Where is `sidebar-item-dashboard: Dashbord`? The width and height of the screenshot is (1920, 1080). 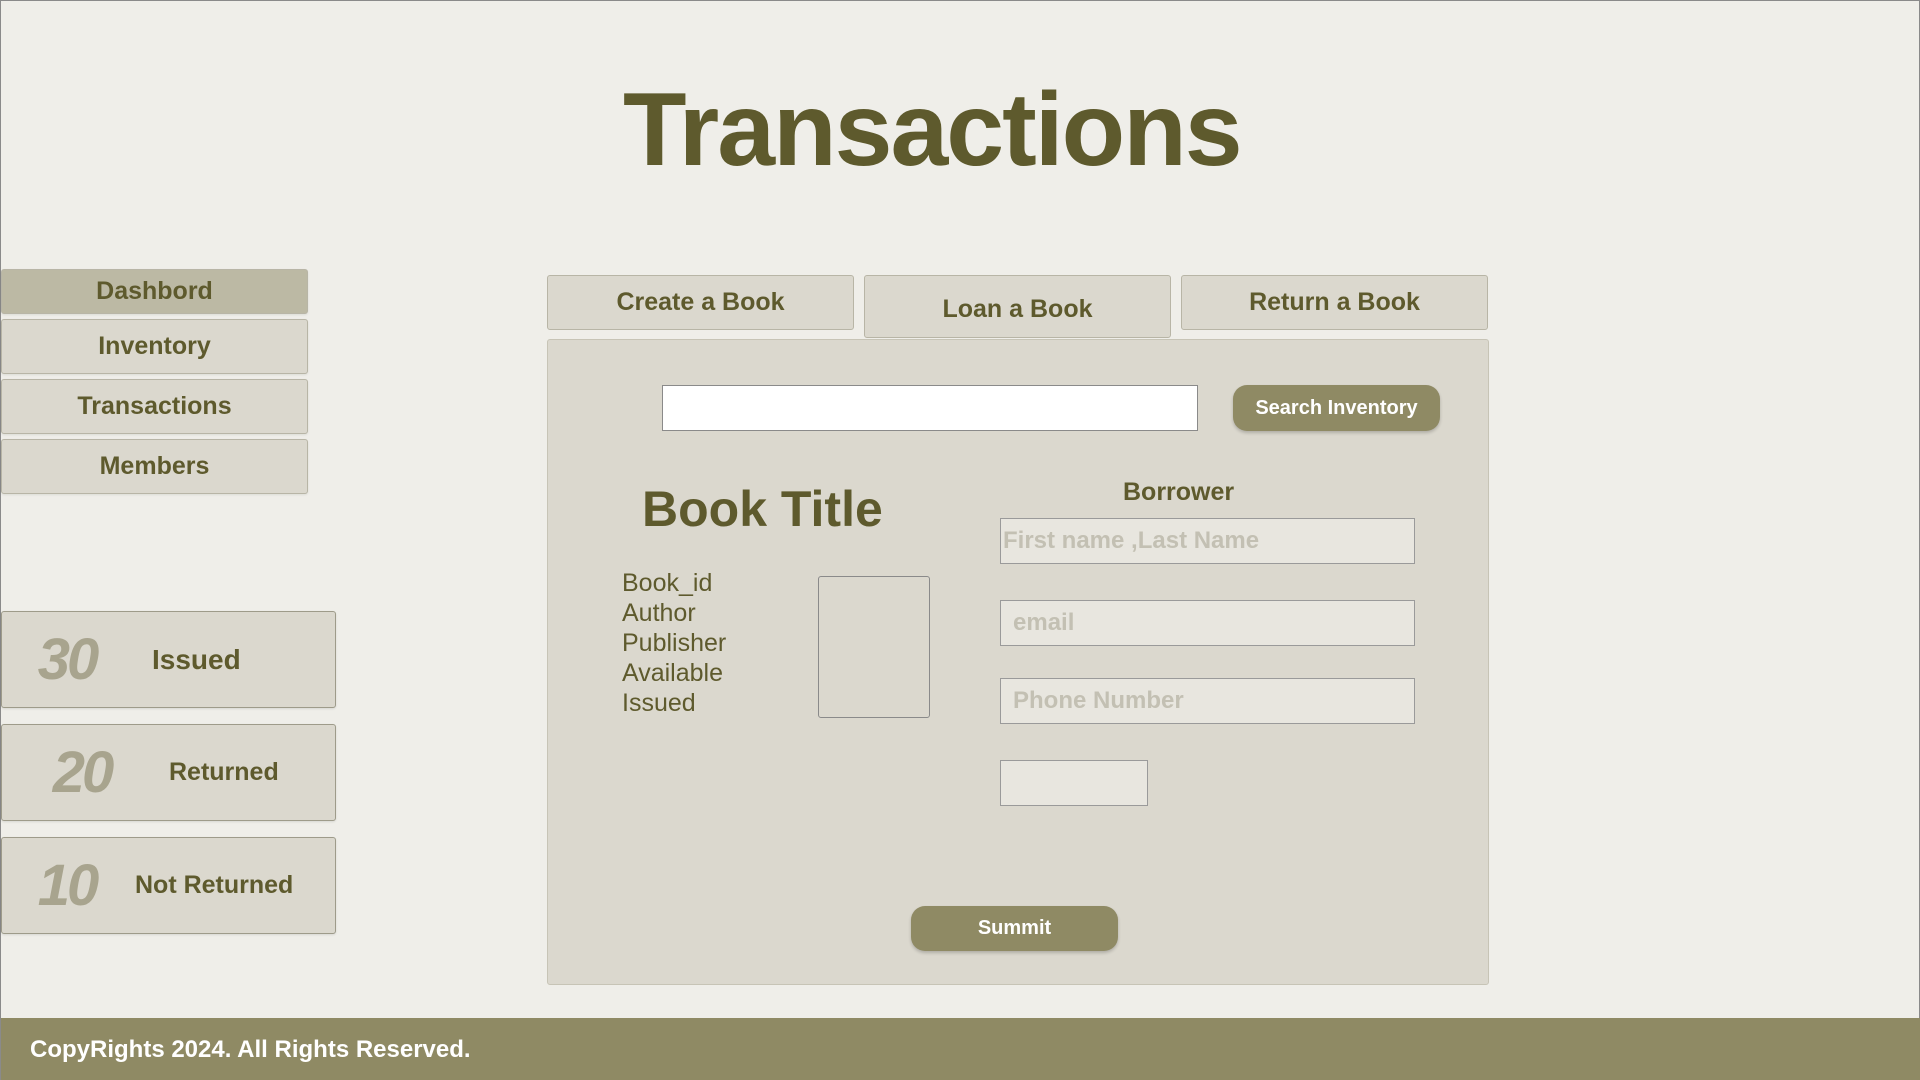
sidebar-item-dashboard: Dashbord is located at coordinates (154, 291).